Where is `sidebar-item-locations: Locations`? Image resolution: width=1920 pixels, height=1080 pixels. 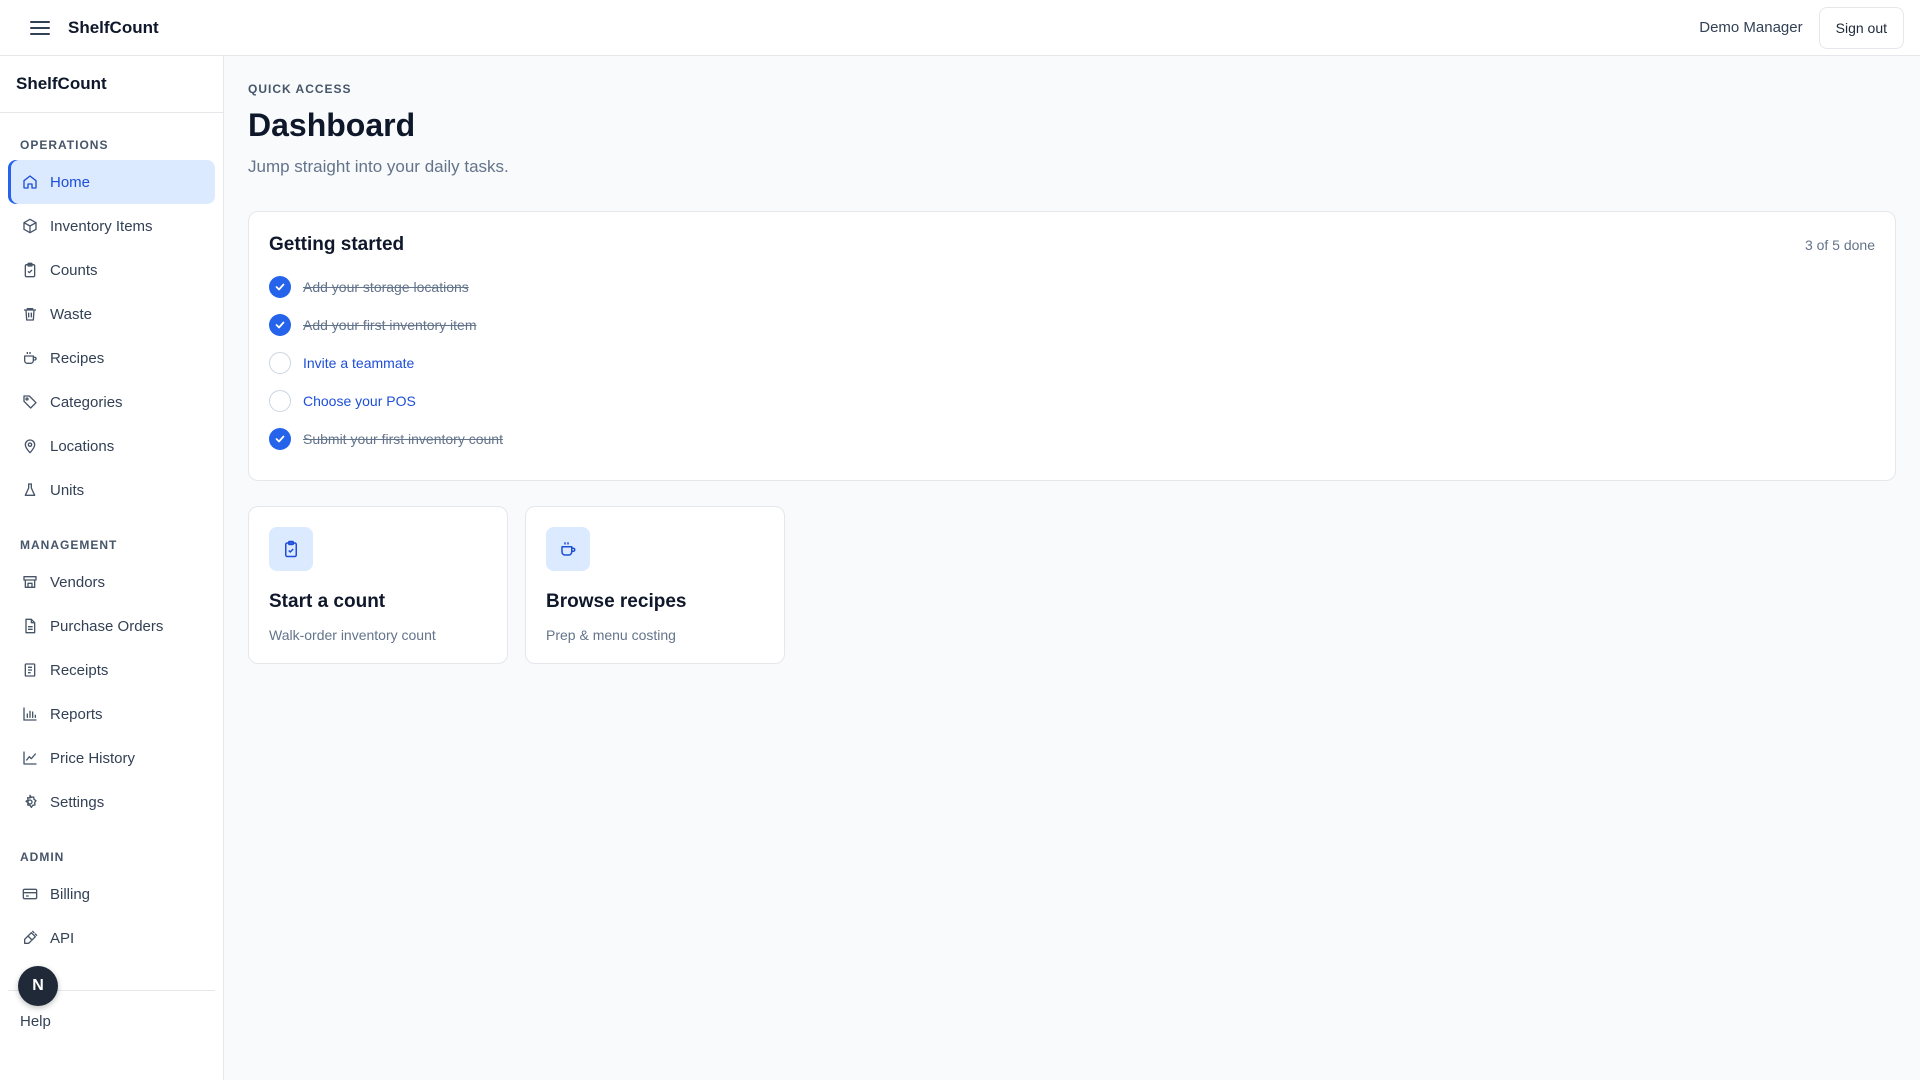
sidebar-item-locations: Locations is located at coordinates (111, 446).